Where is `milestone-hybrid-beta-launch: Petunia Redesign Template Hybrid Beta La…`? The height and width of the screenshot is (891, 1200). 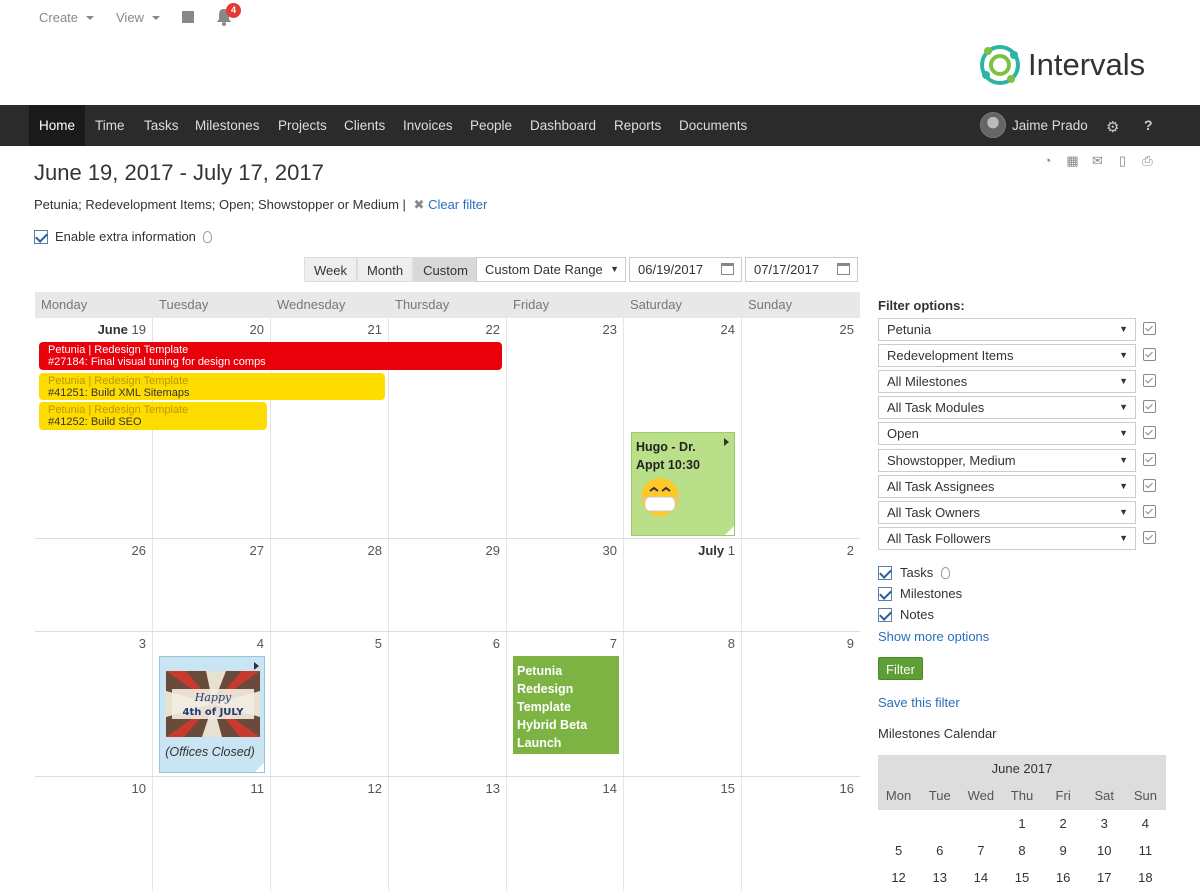 milestone-hybrid-beta-launch: Petunia Redesign Template Hybrid Beta La… is located at coordinates (566, 705).